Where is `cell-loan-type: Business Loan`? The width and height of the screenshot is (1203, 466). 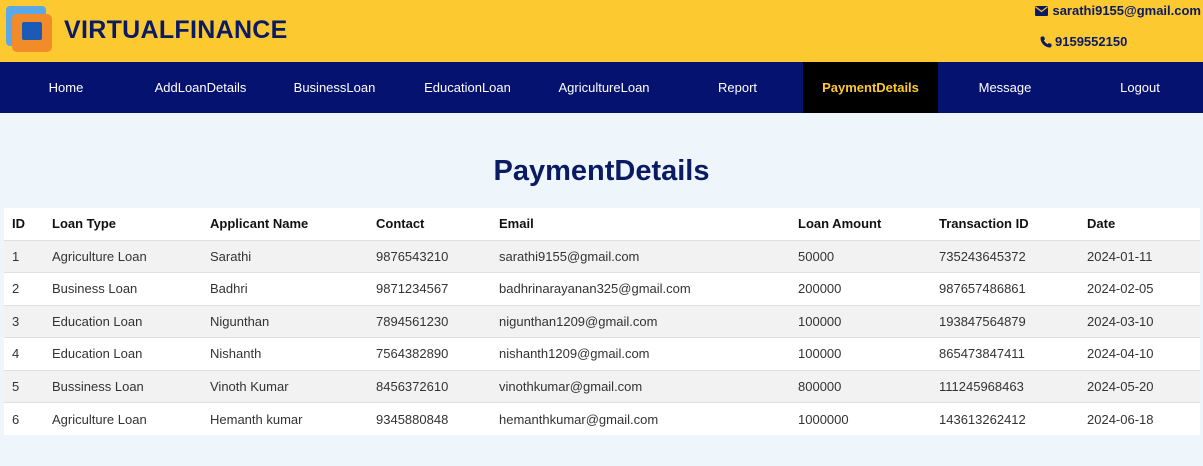
cell-loan-type: Business Loan is located at coordinates (123, 288).